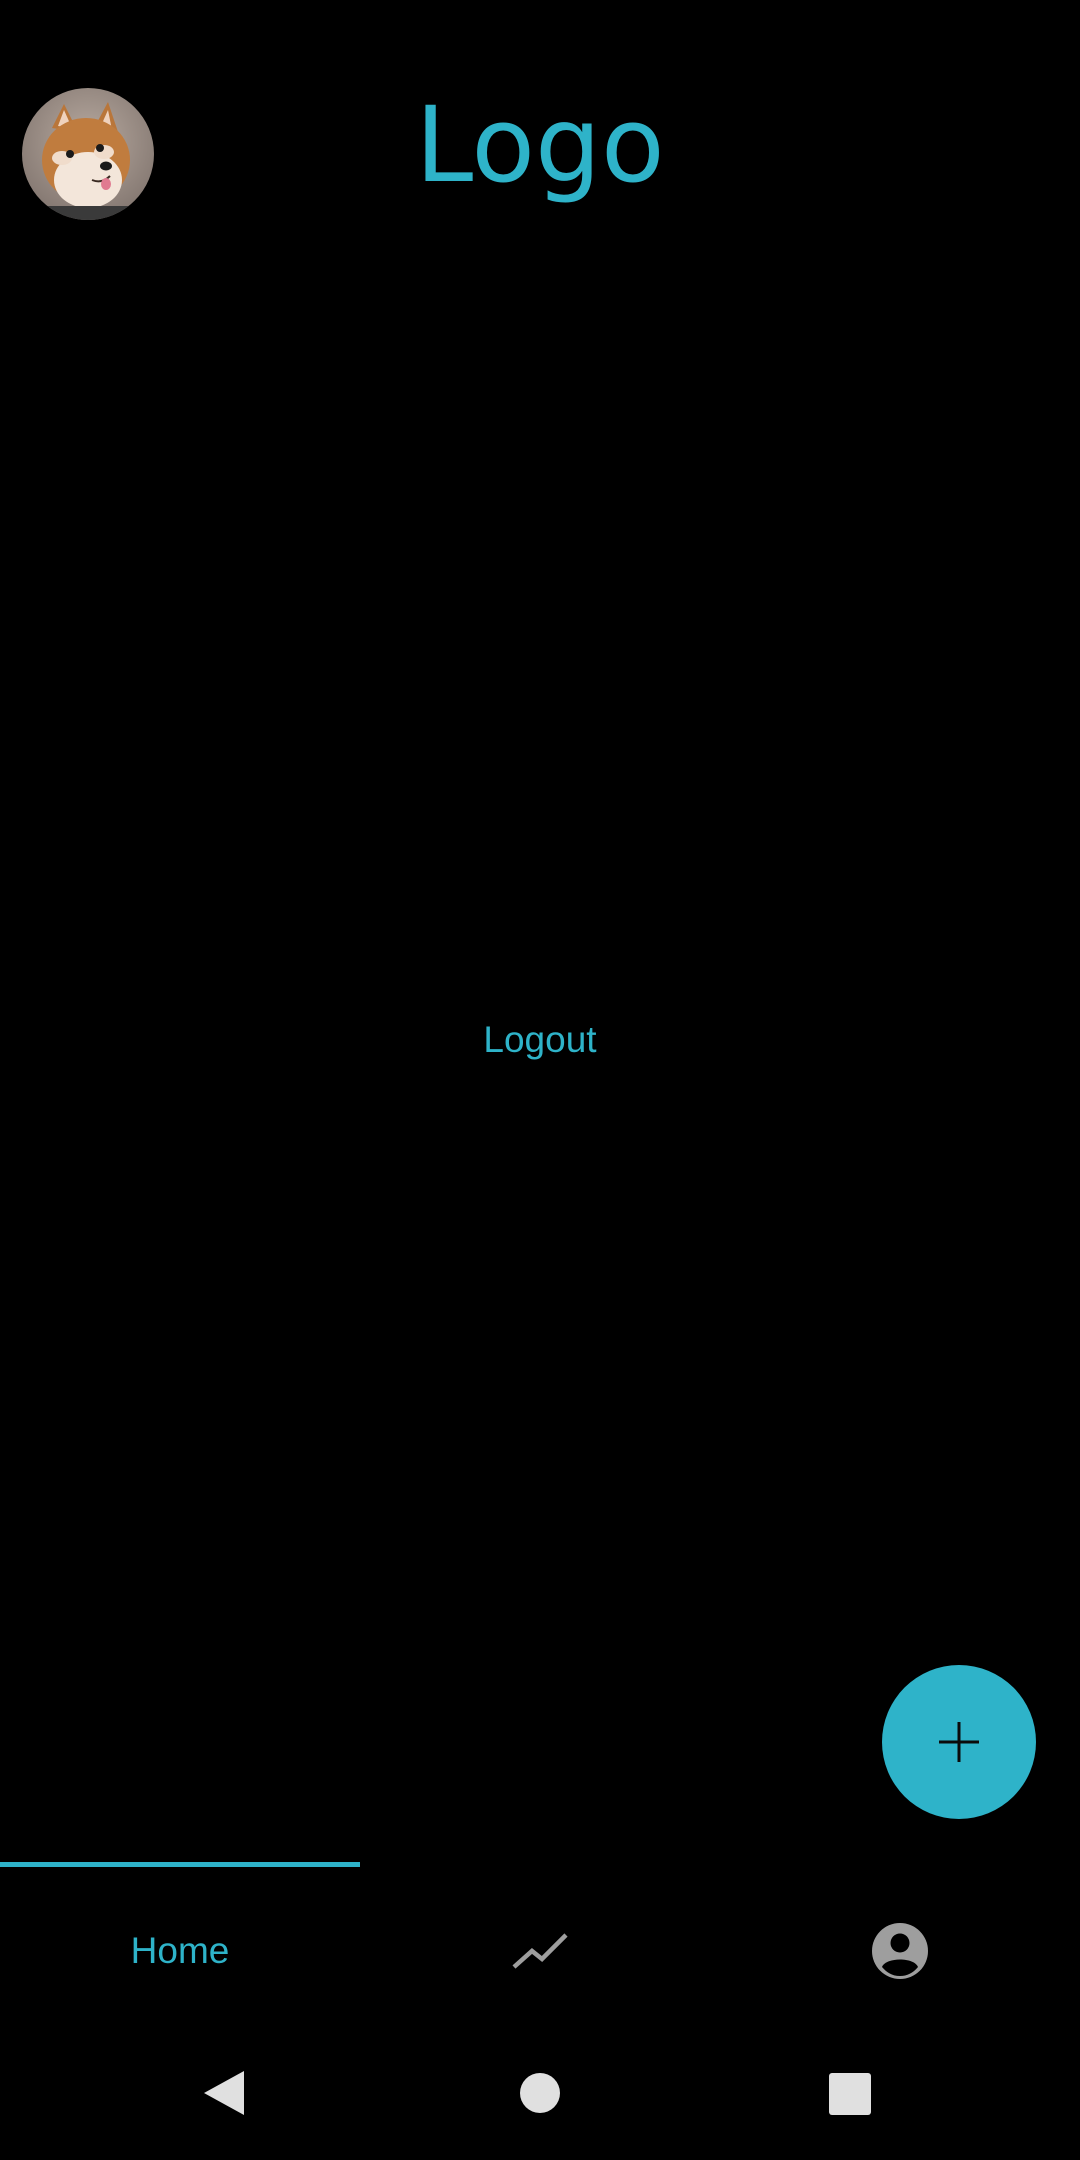 This screenshot has height=2160, width=1080. Describe the element at coordinates (540, 1040) in the screenshot. I see `logout-button: Logout` at that location.